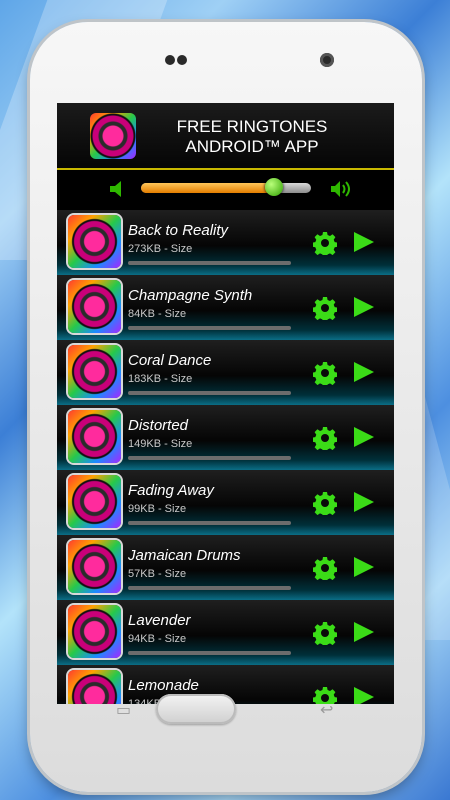 The height and width of the screenshot is (800, 450). I want to click on recent-apps-key: ▭, so click(123, 710).